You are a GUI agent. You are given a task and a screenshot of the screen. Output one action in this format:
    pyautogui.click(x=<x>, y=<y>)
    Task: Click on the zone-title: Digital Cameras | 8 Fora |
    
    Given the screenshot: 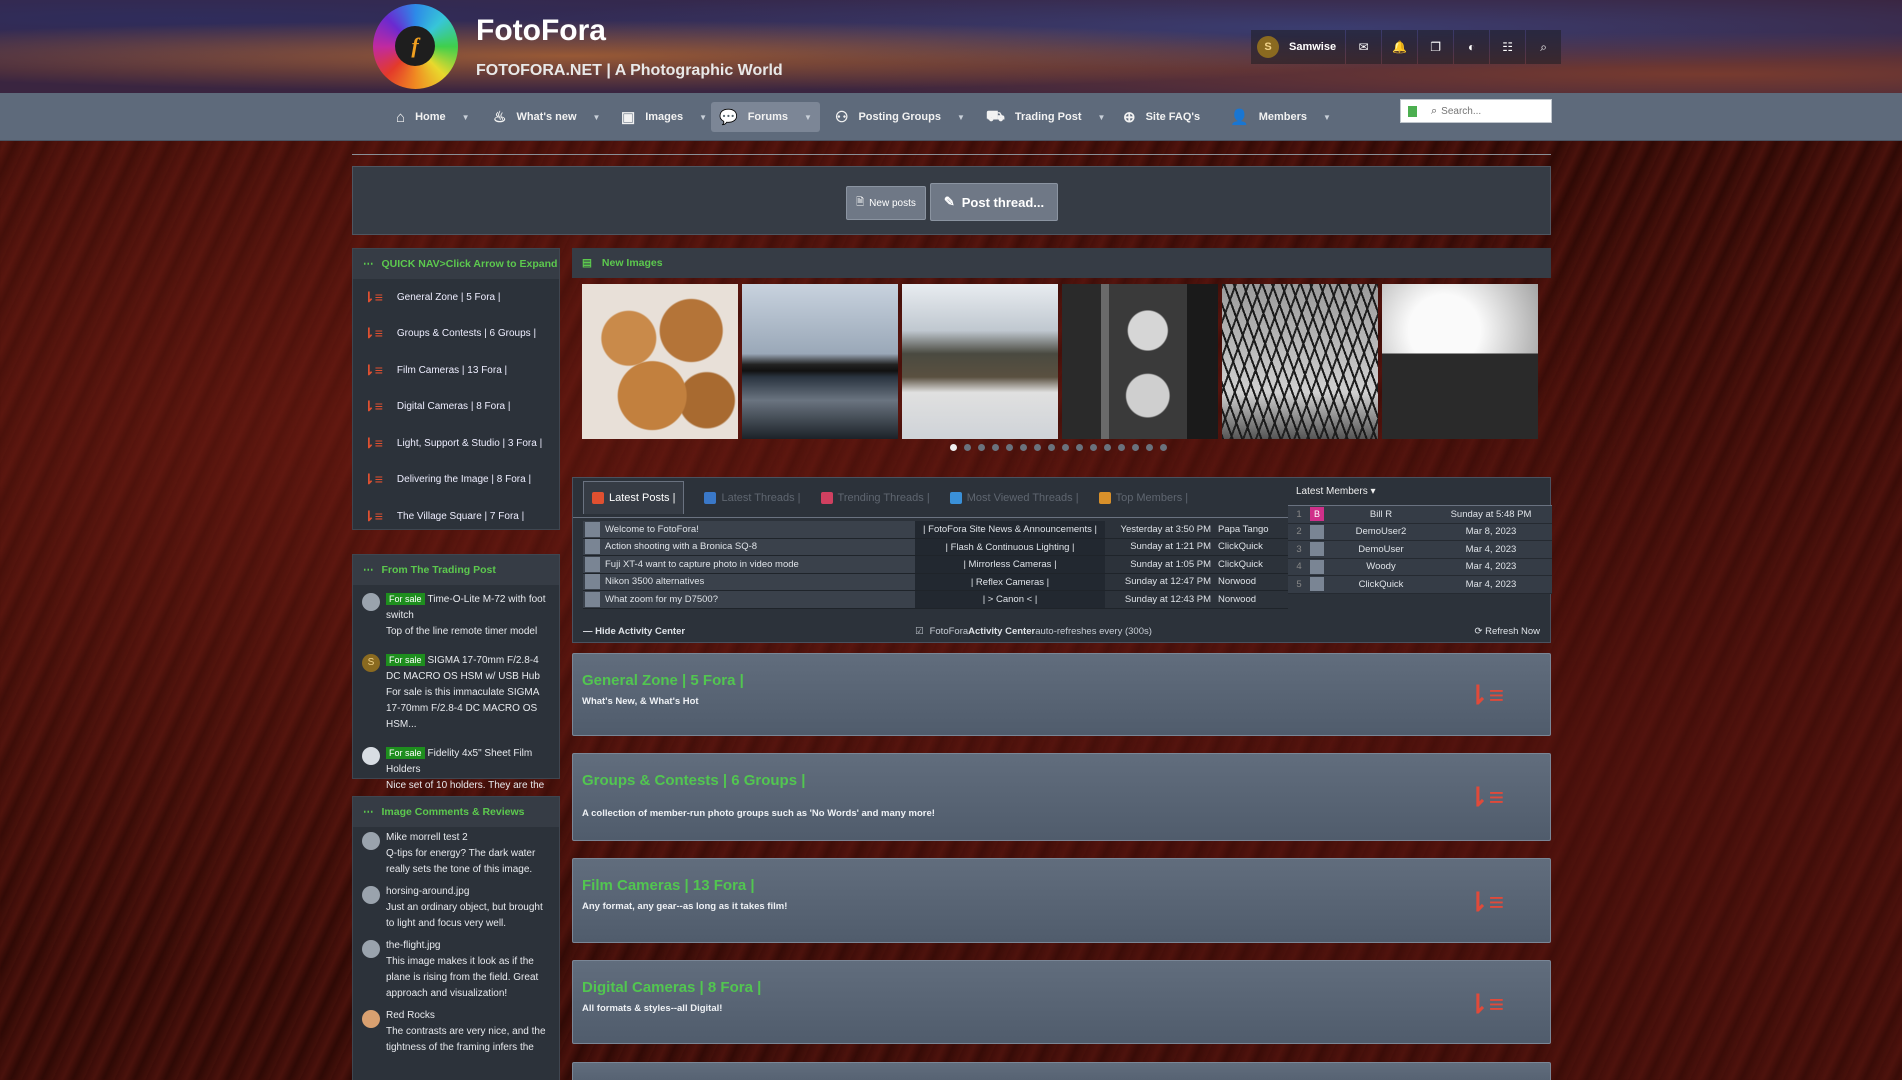 What is the action you would take?
    pyautogui.click(x=671, y=987)
    